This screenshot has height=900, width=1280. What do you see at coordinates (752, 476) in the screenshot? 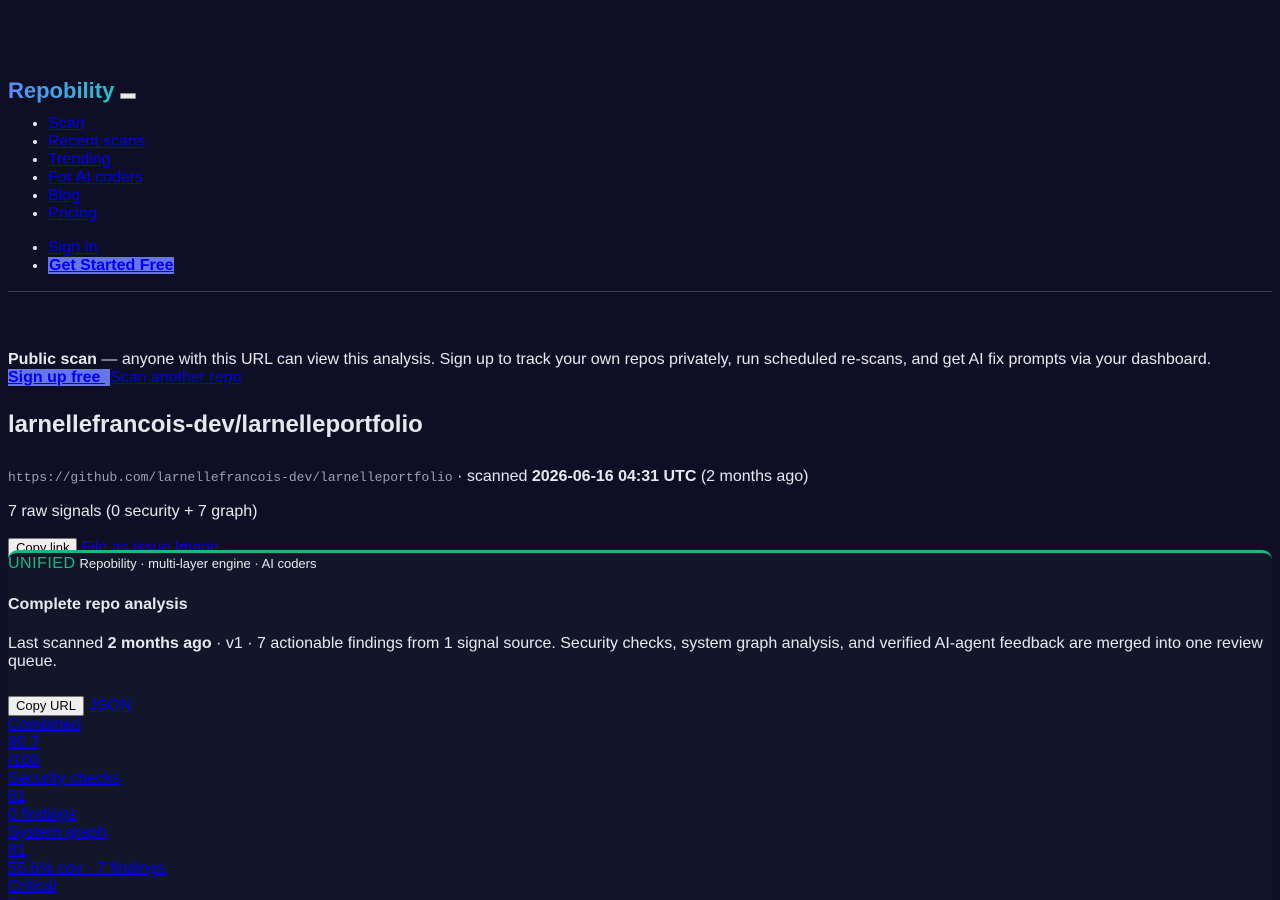
I see `scanned-relative: (2 months ago)` at bounding box center [752, 476].